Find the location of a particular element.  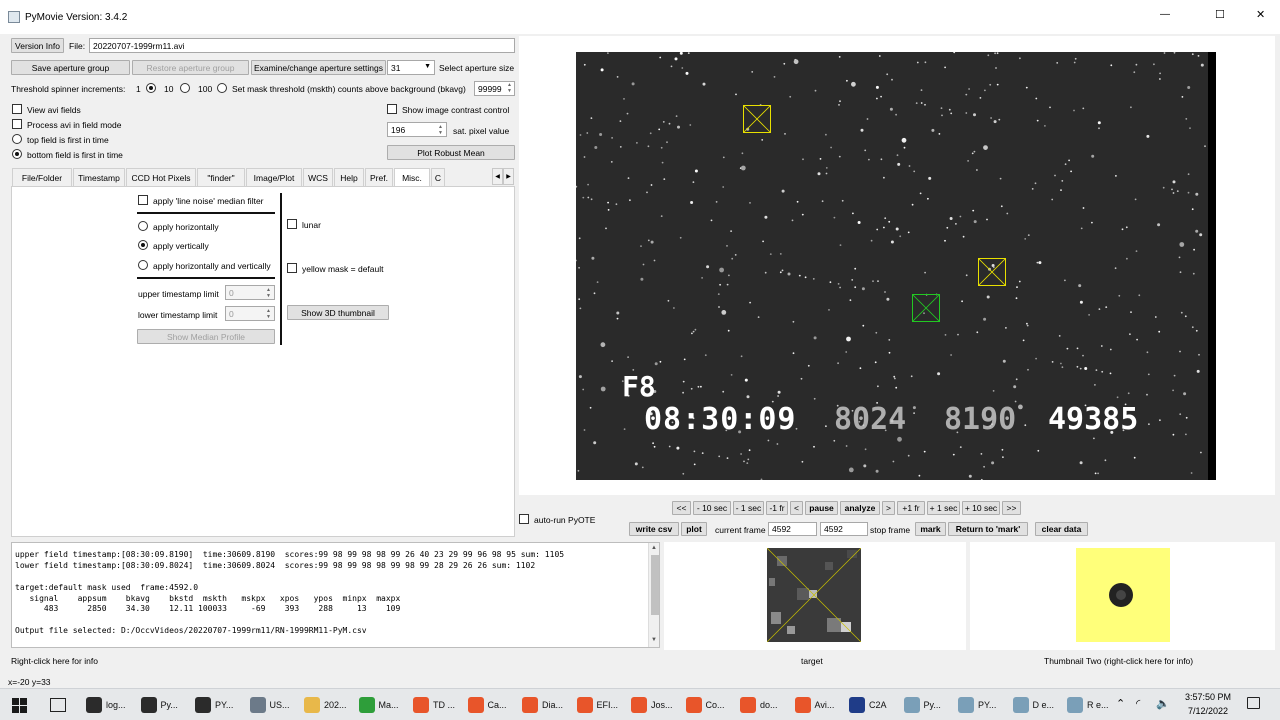

clock-time: 3:57:50 PM is located at coordinates (1208, 697).